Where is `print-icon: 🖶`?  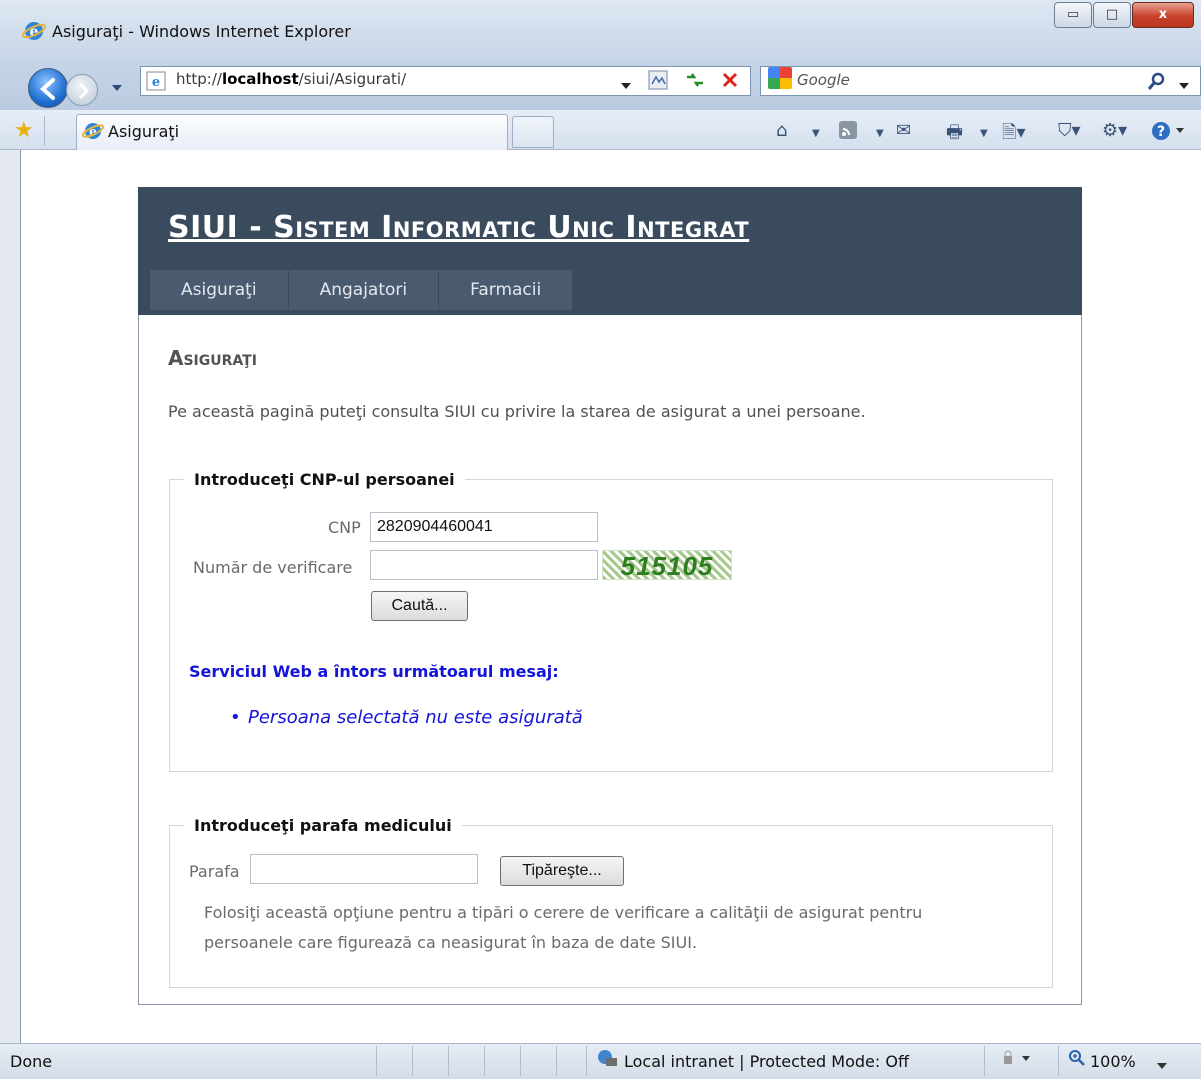 print-icon: 🖶 is located at coordinates (954, 135).